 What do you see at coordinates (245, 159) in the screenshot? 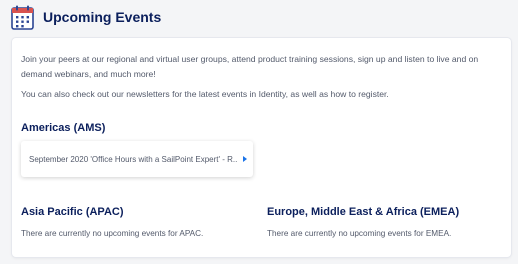
I see `chevron-right-icon` at bounding box center [245, 159].